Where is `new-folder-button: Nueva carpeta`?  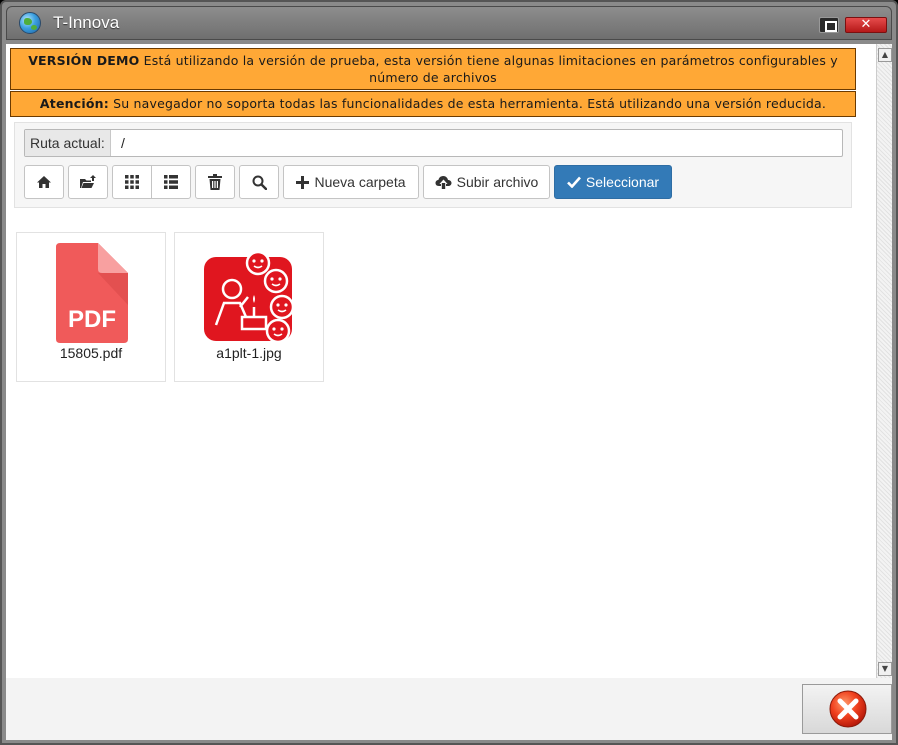 new-folder-button: Nueva carpeta is located at coordinates (351, 182).